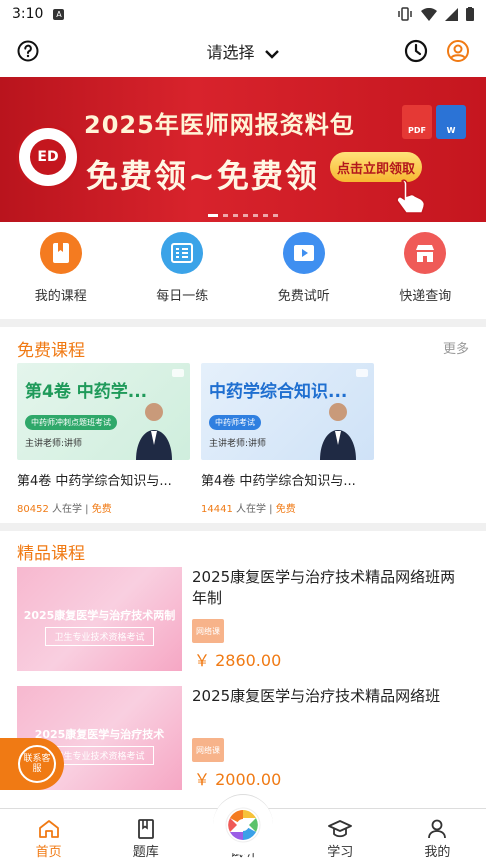 The image size is (486, 865). I want to click on checklist-icon, so click(182, 253).